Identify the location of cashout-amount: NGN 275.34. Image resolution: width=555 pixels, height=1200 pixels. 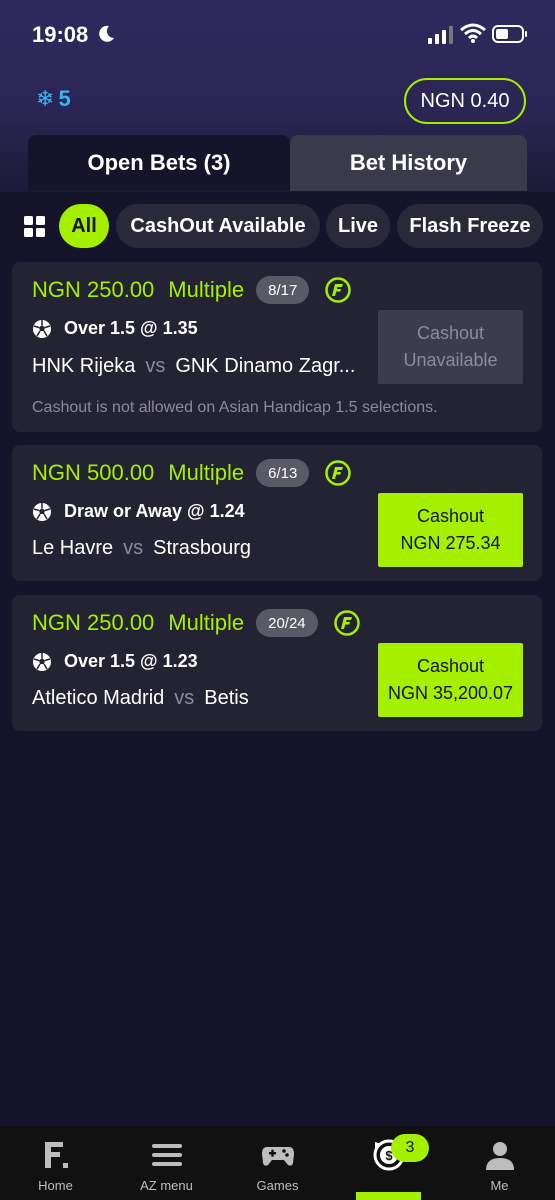
(450, 543).